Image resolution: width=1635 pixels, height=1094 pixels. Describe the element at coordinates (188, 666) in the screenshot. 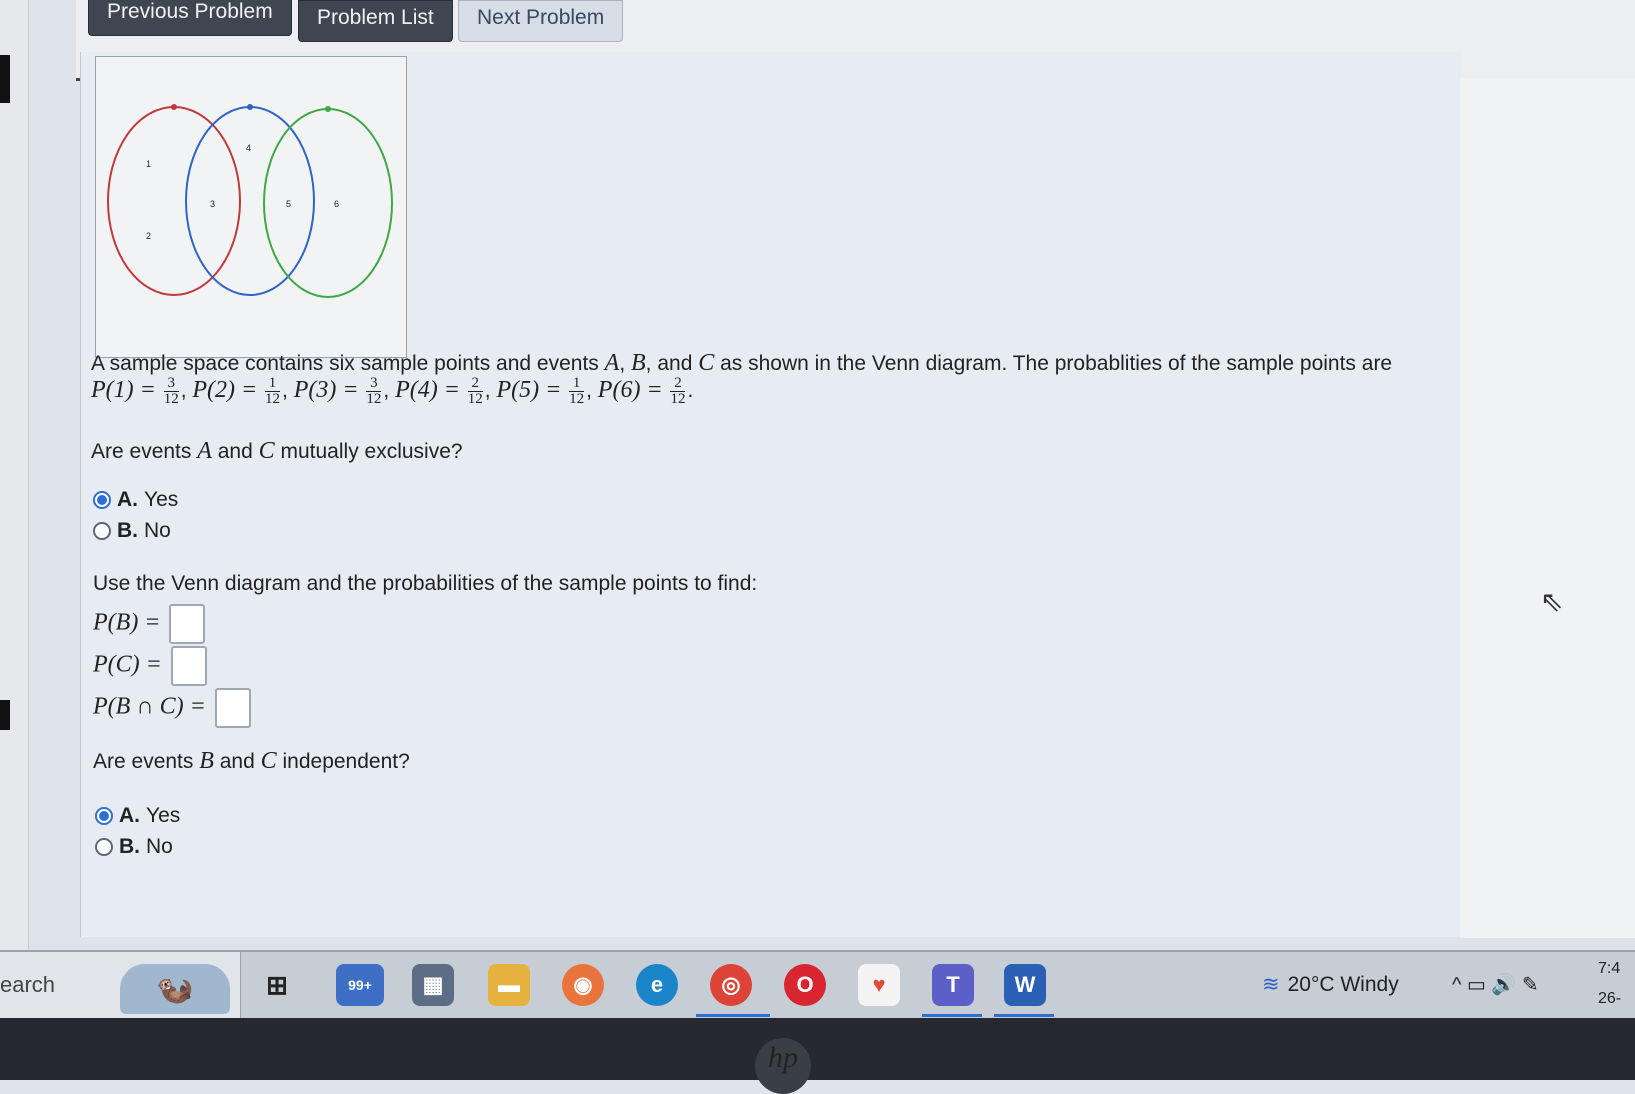

I see `pc-answer-input` at that location.